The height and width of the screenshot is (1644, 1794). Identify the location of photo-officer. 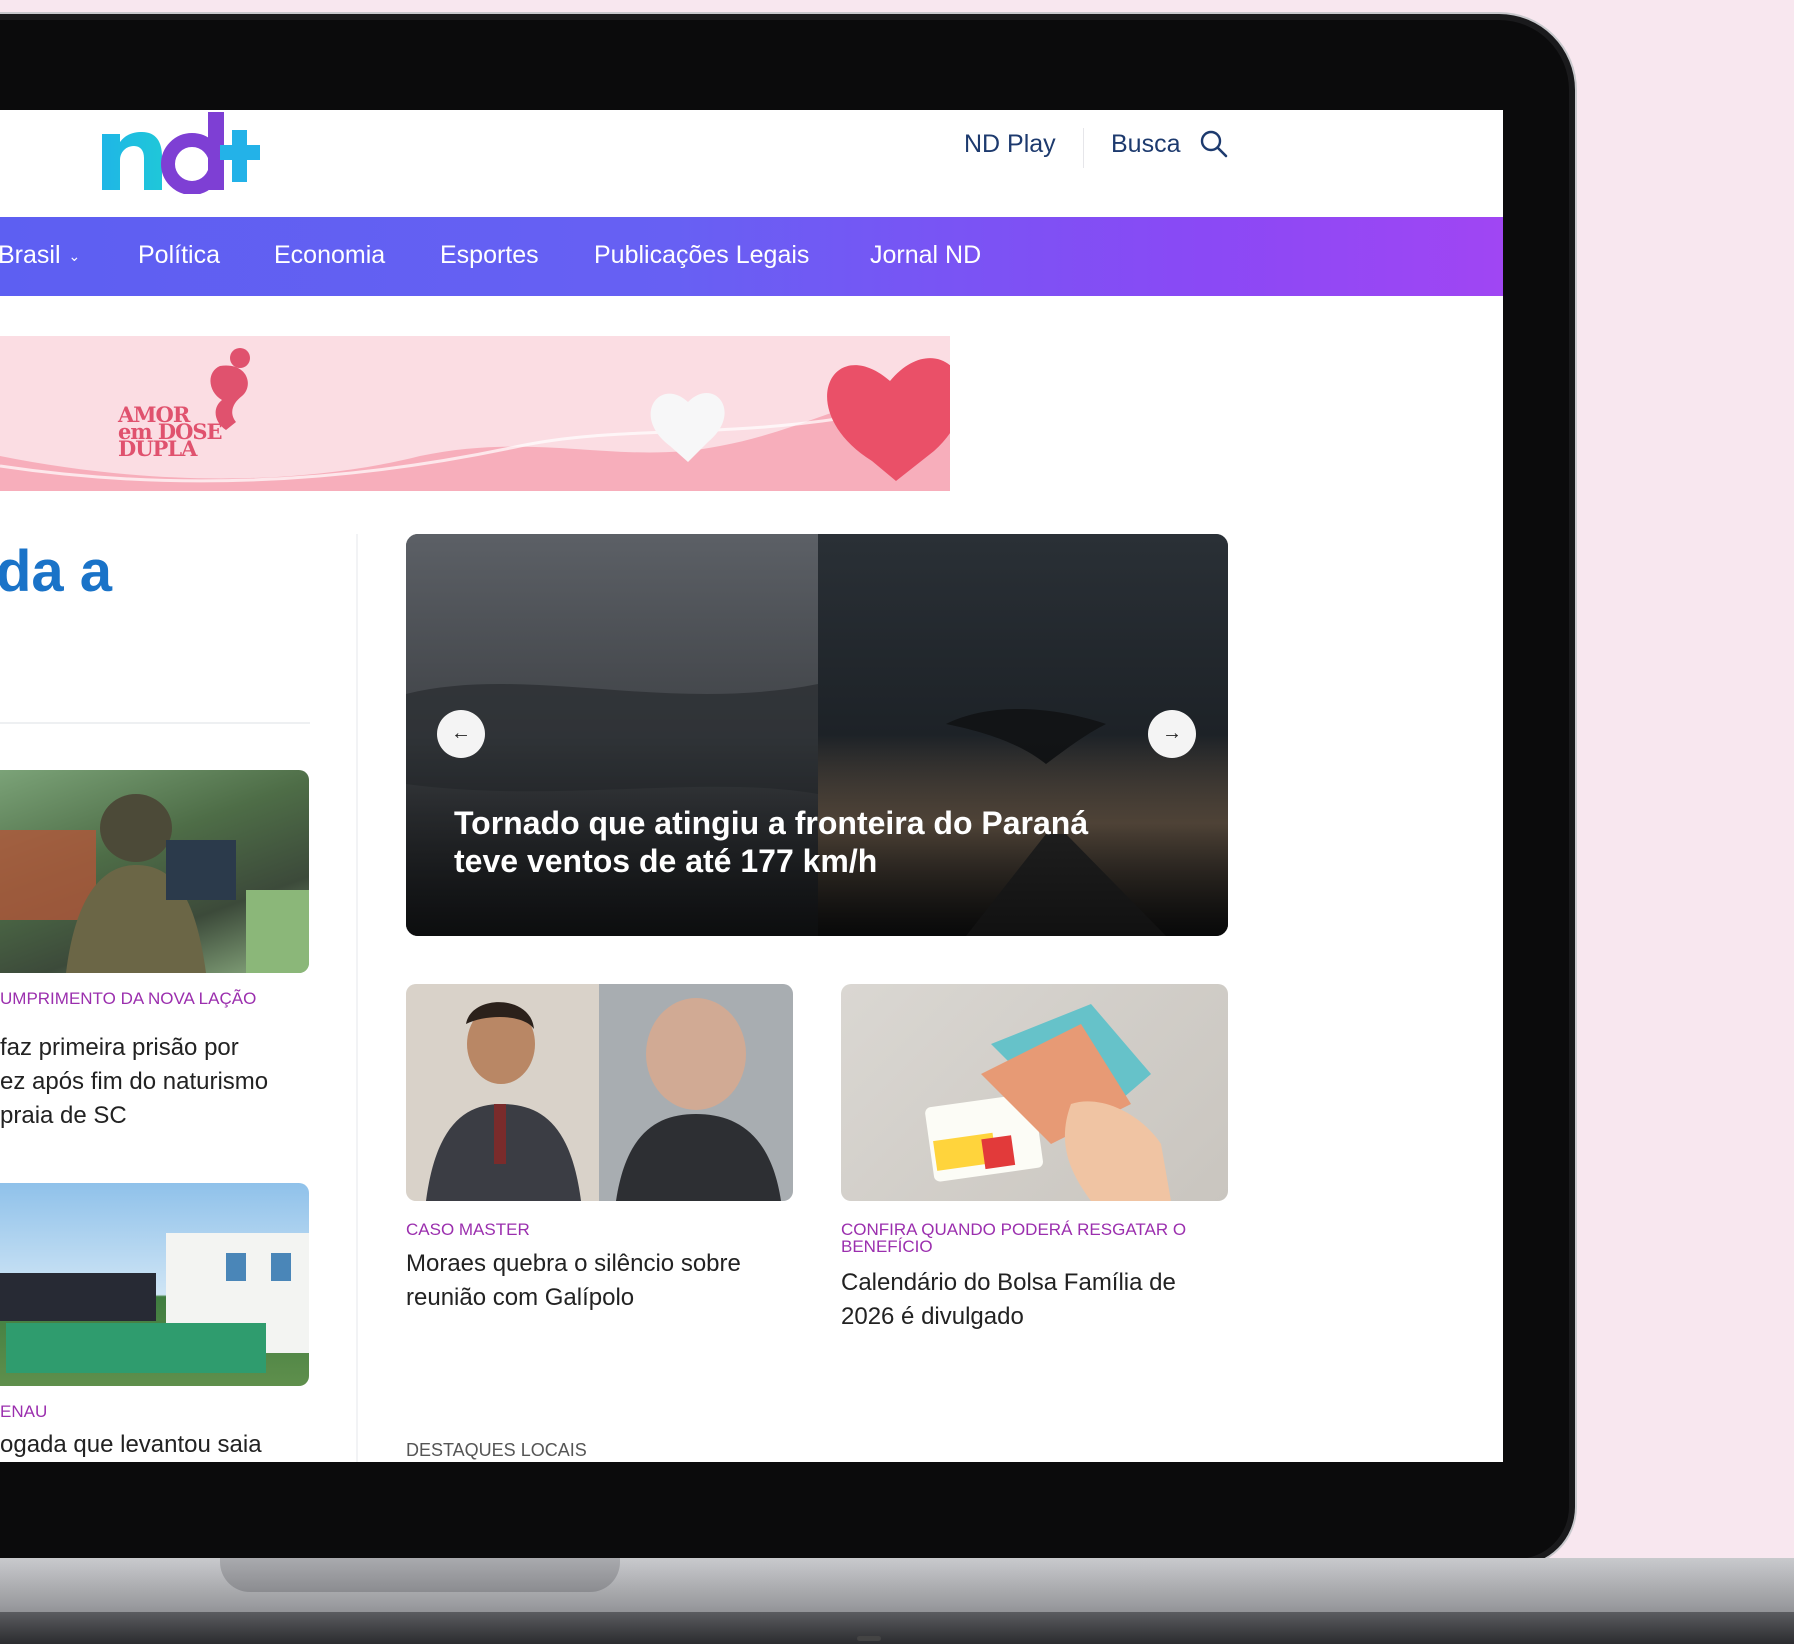
(154, 883).